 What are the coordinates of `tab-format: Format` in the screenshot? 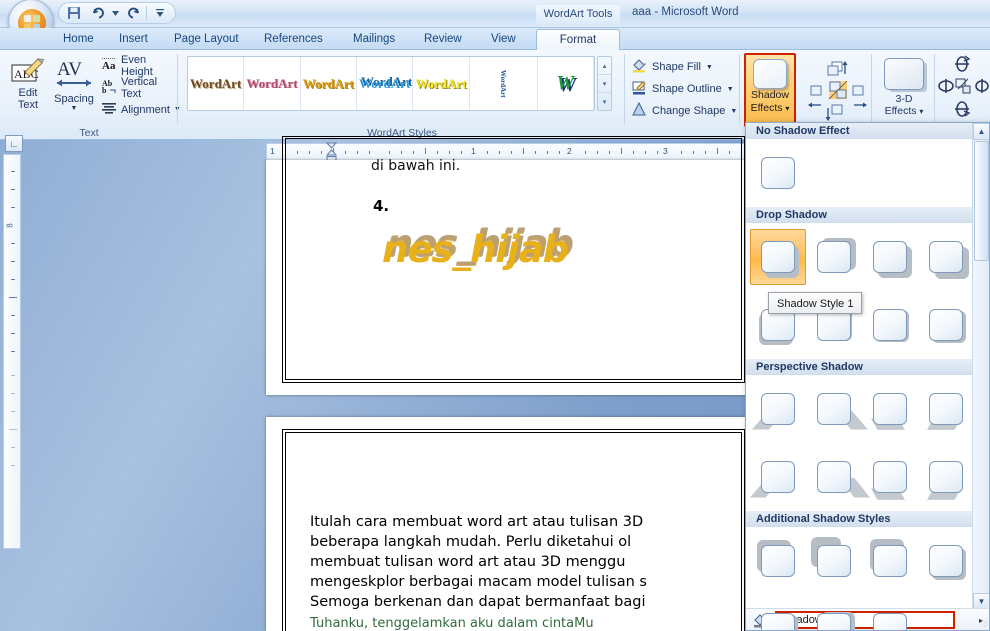 It's located at (578, 39).